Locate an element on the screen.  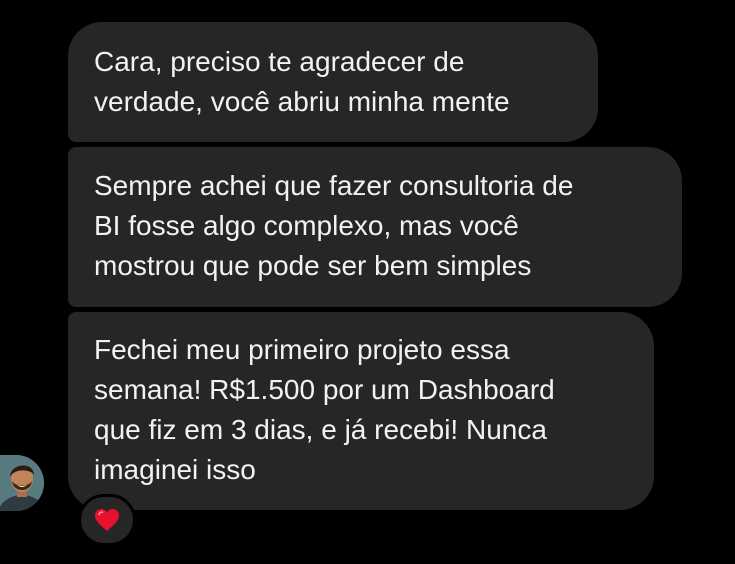
heart-icon is located at coordinates (107, 520).